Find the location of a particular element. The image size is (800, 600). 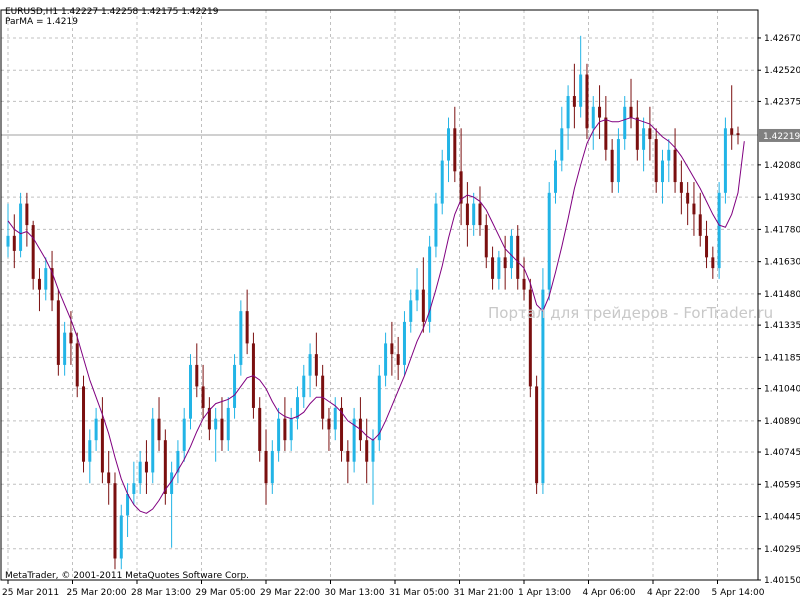

x-tick-label: 29 Mar 22:00 is located at coordinates (290, 593).